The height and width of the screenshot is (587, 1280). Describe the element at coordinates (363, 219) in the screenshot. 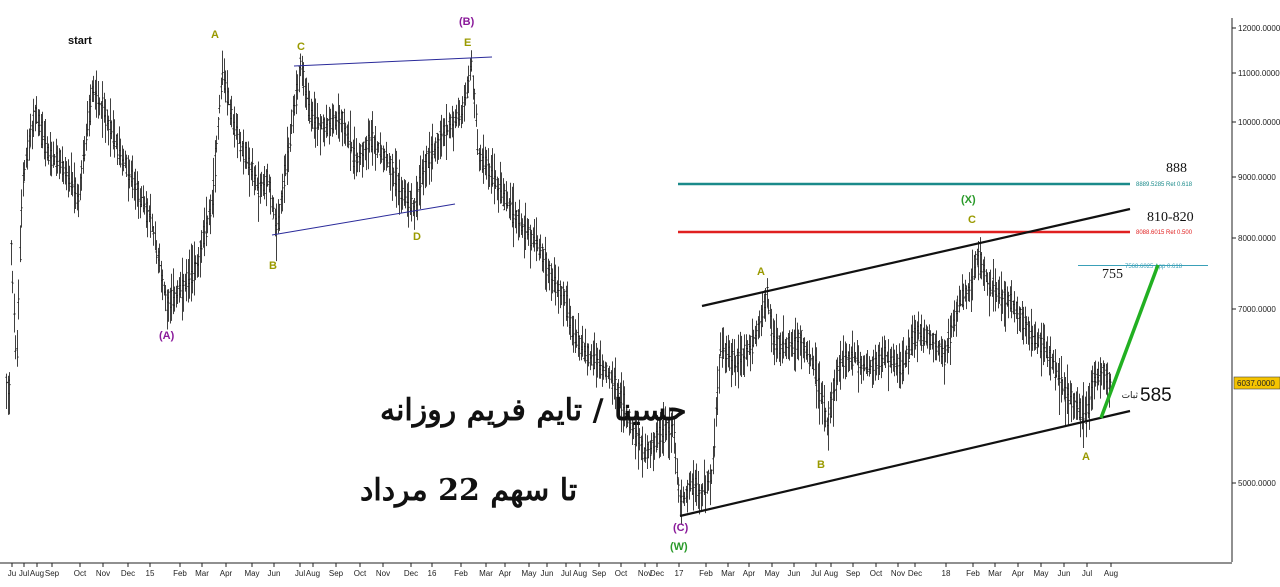

I see `triangle-lower-line` at that location.